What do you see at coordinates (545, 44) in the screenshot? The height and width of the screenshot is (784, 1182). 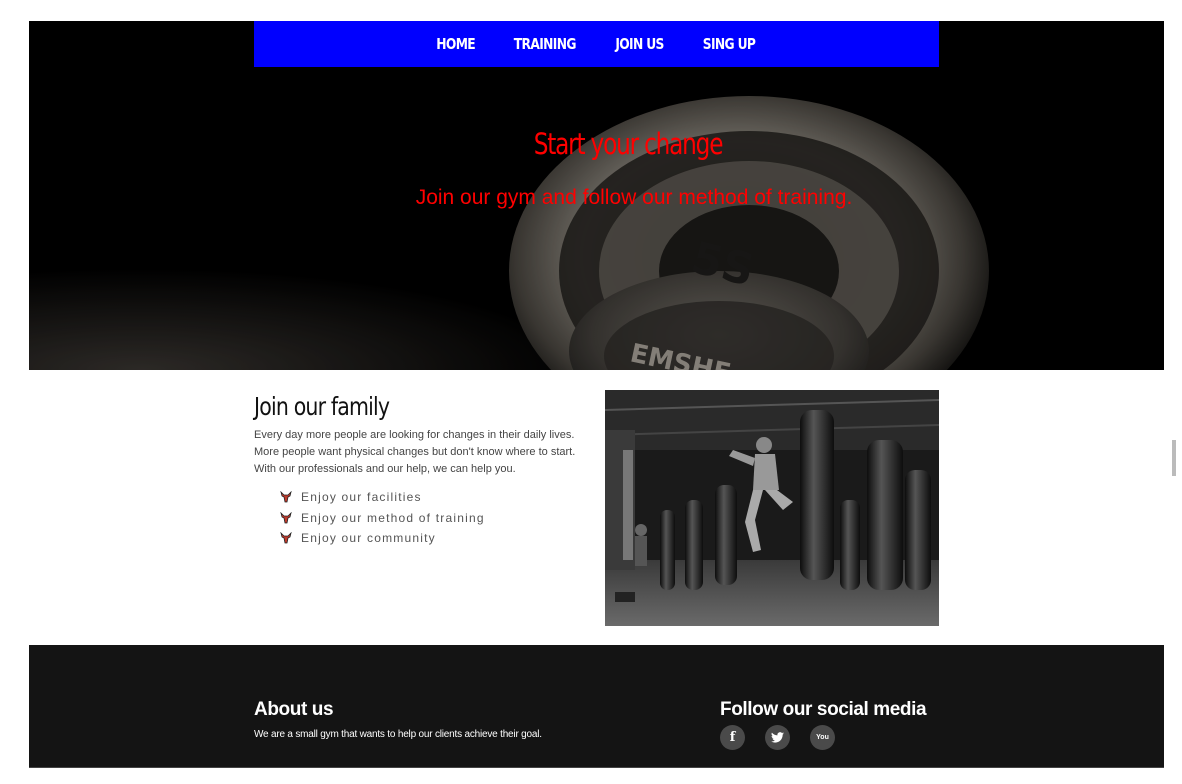 I see `nav-training: TRAINING` at bounding box center [545, 44].